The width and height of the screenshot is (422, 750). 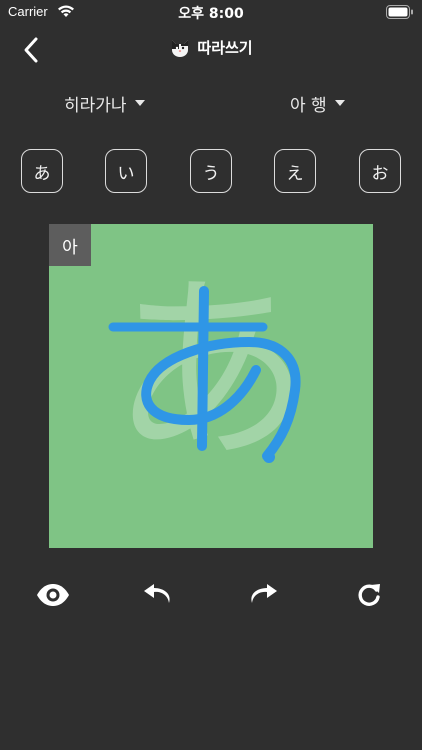 What do you see at coordinates (211, 596) in the screenshot?
I see `toolbar` at bounding box center [211, 596].